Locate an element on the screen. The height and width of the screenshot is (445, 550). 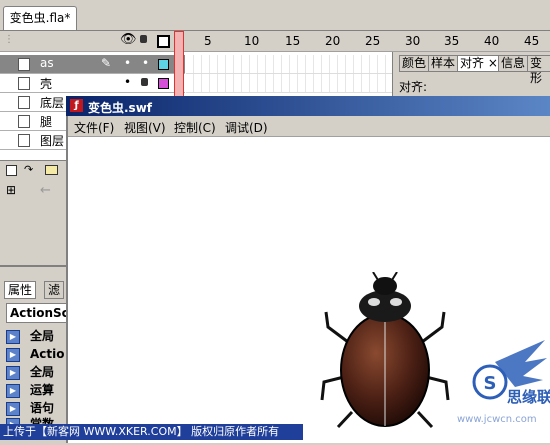
tab-align: 对齐 × is located at coordinates (479, 63).